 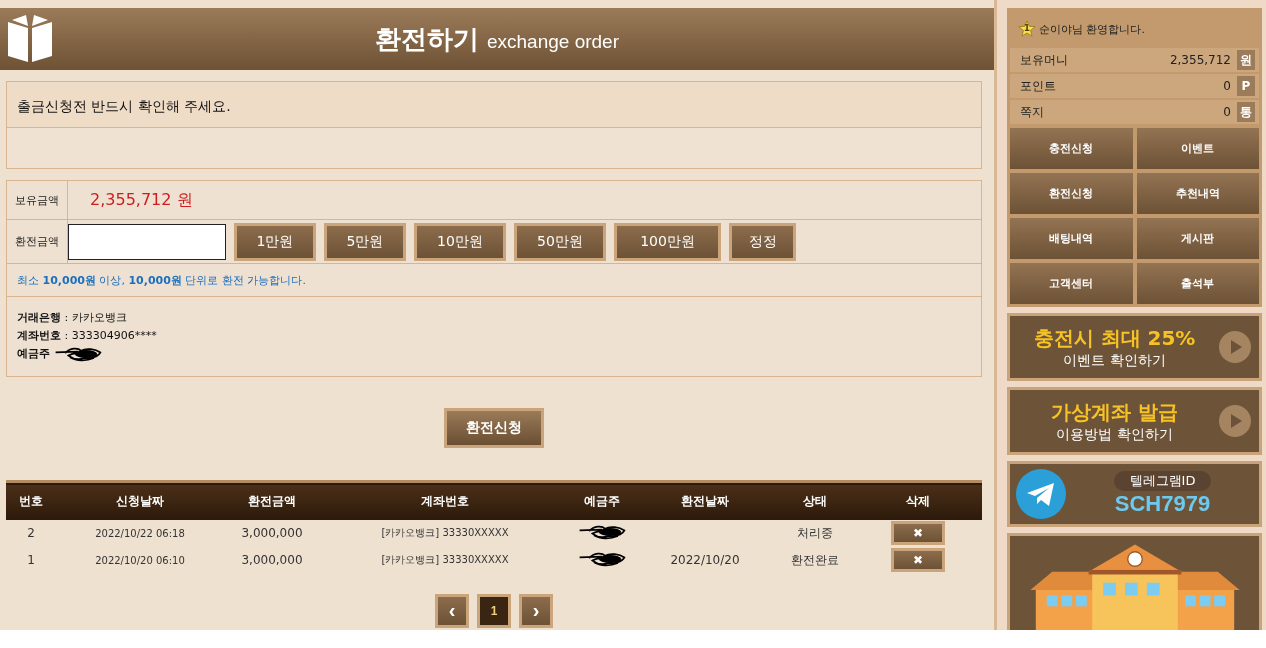 I want to click on menu-button: 추천내역, so click(x=1197, y=193).